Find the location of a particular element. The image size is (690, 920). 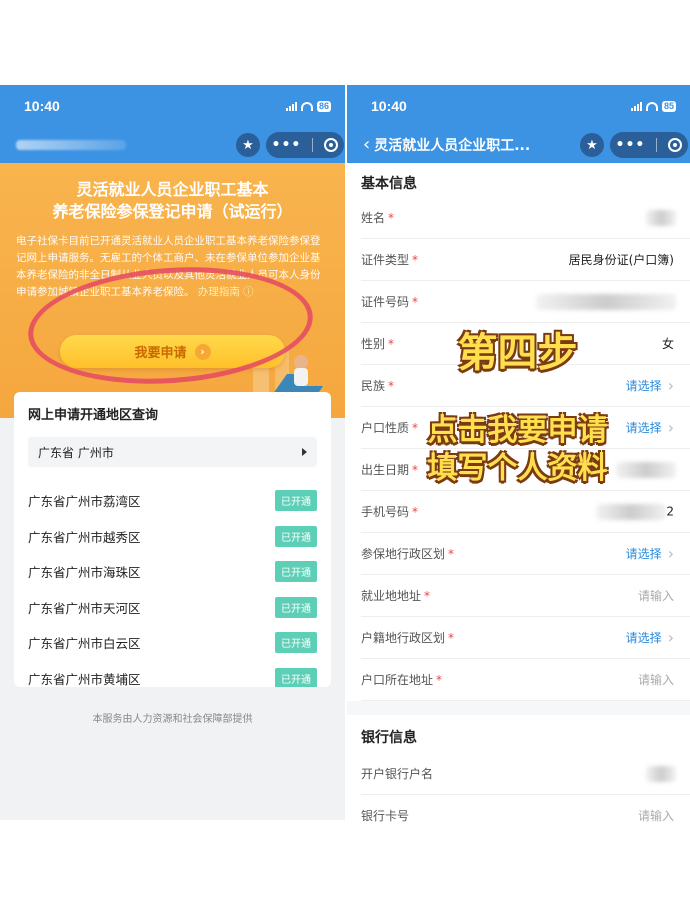

work-address-input: 请输入 is located at coordinates (656, 595).